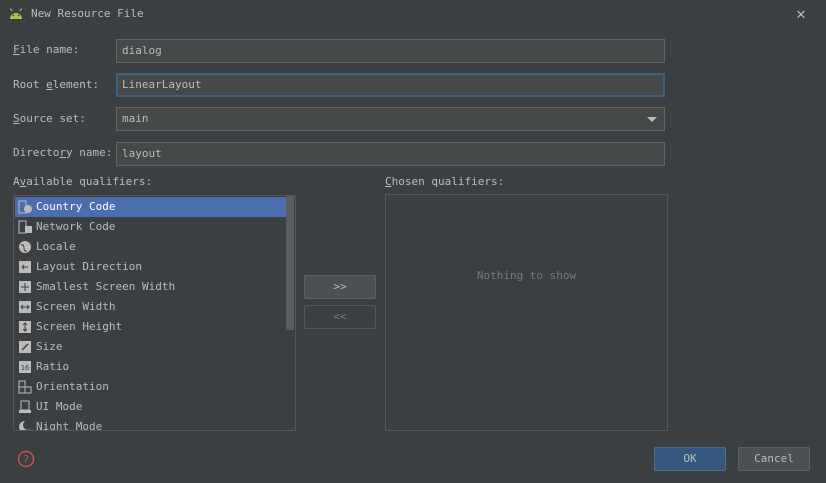  What do you see at coordinates (63, 152) in the screenshot?
I see `directory-name-label: Directory name:` at bounding box center [63, 152].